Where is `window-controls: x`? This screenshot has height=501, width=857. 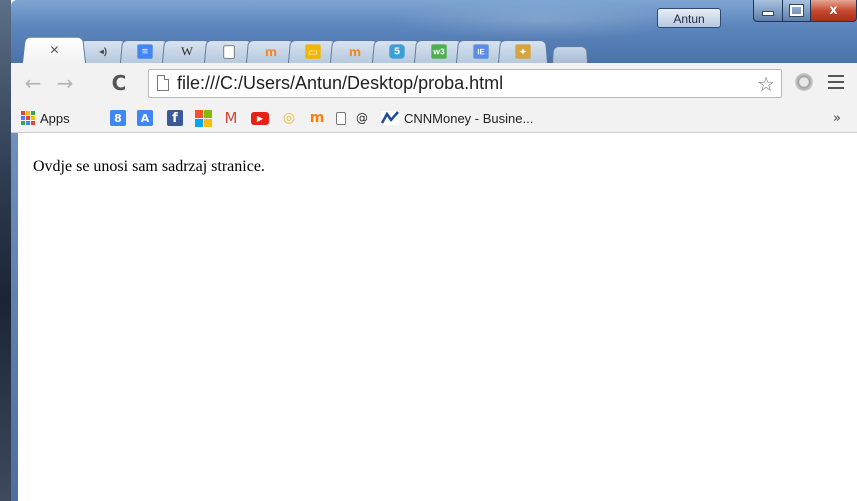
window-controls: x is located at coordinates (805, 11).